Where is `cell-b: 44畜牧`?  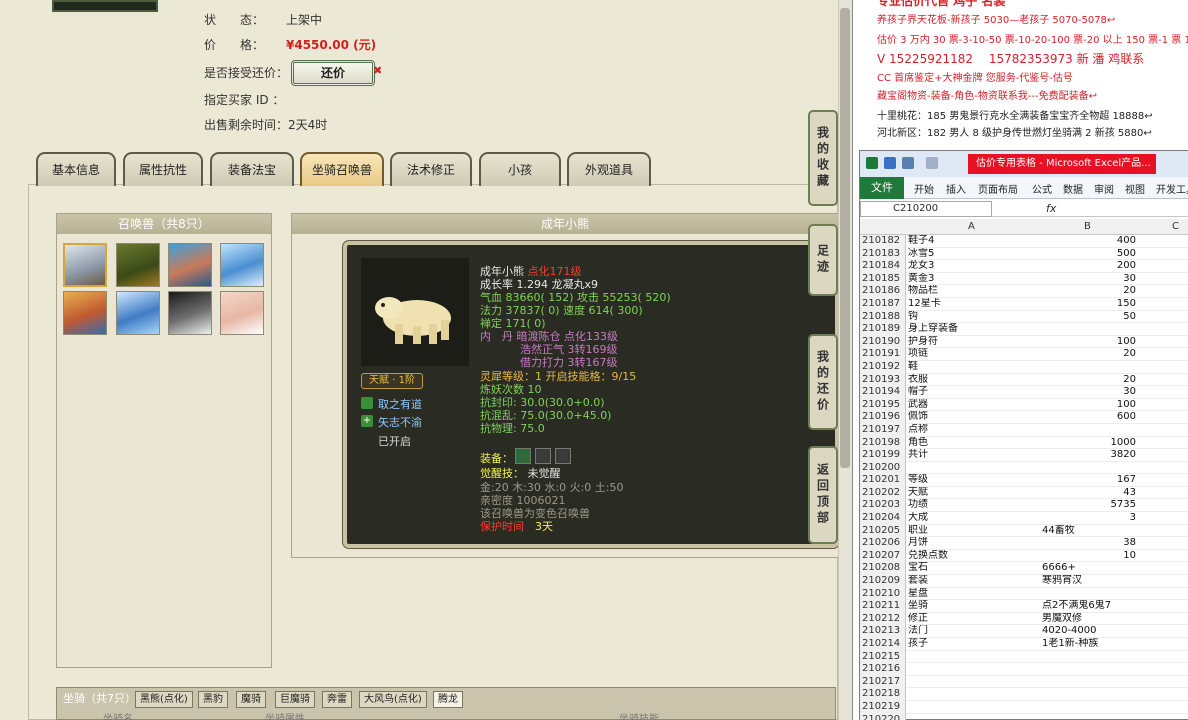 cell-b: 44畜牧 is located at coordinates (1092, 531).